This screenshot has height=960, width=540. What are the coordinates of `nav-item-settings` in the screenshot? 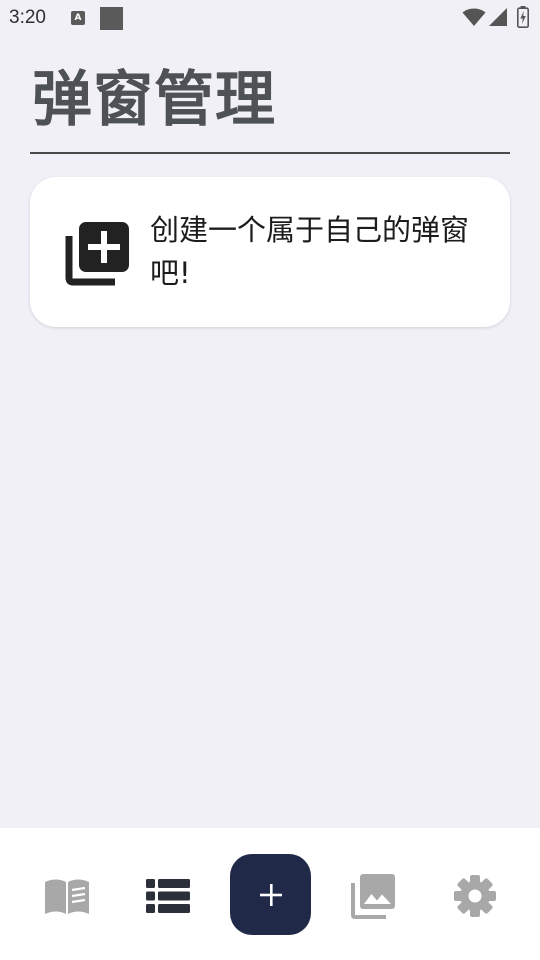 It's located at (475, 896).